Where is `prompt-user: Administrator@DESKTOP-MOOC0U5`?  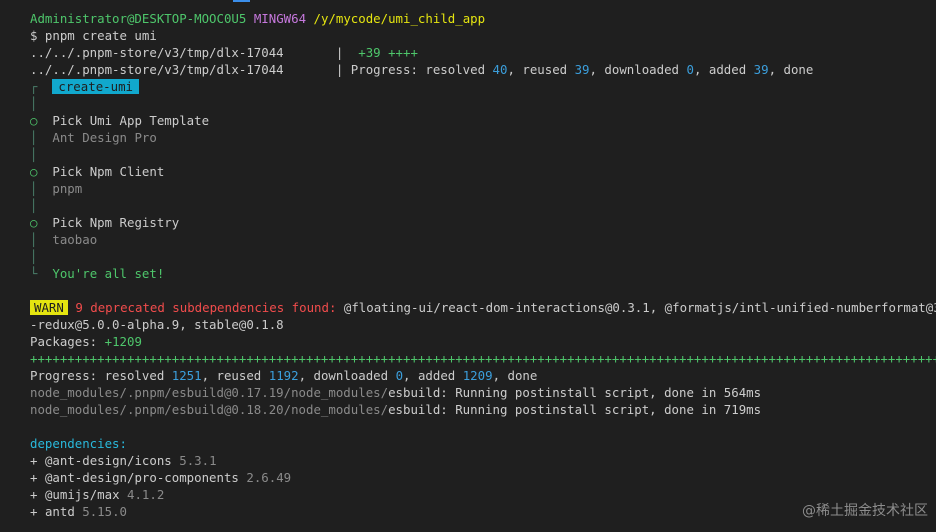
prompt-user: Administrator@DESKTOP-MOOC0U5 is located at coordinates (138, 18).